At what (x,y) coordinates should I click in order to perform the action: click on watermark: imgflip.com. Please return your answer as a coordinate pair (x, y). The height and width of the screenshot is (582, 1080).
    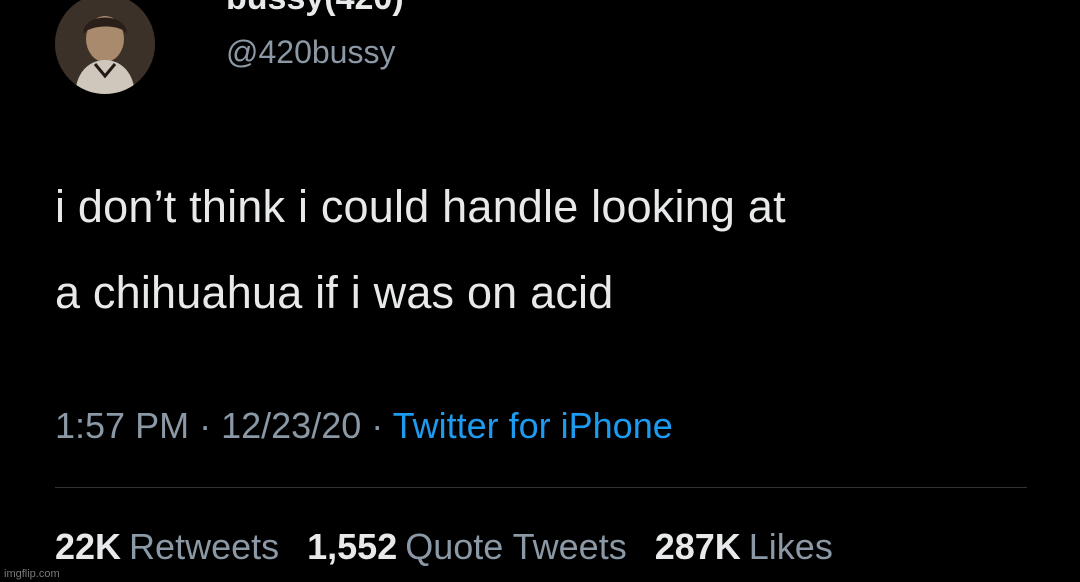
    Looking at the image, I should click on (32, 574).